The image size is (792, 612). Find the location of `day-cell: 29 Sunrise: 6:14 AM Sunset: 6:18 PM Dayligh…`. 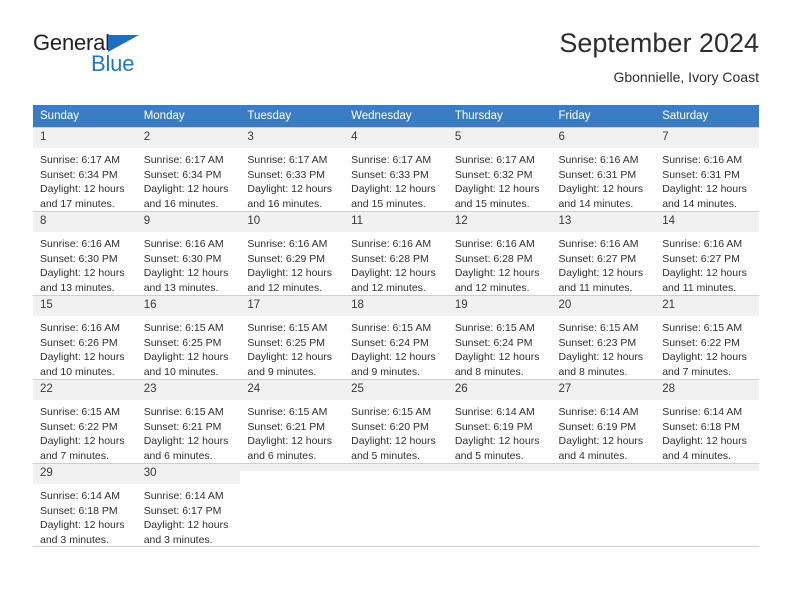

day-cell: 29 Sunrise: 6:14 AM Sunset: 6:18 PM Dayligh… is located at coordinates (85, 505).